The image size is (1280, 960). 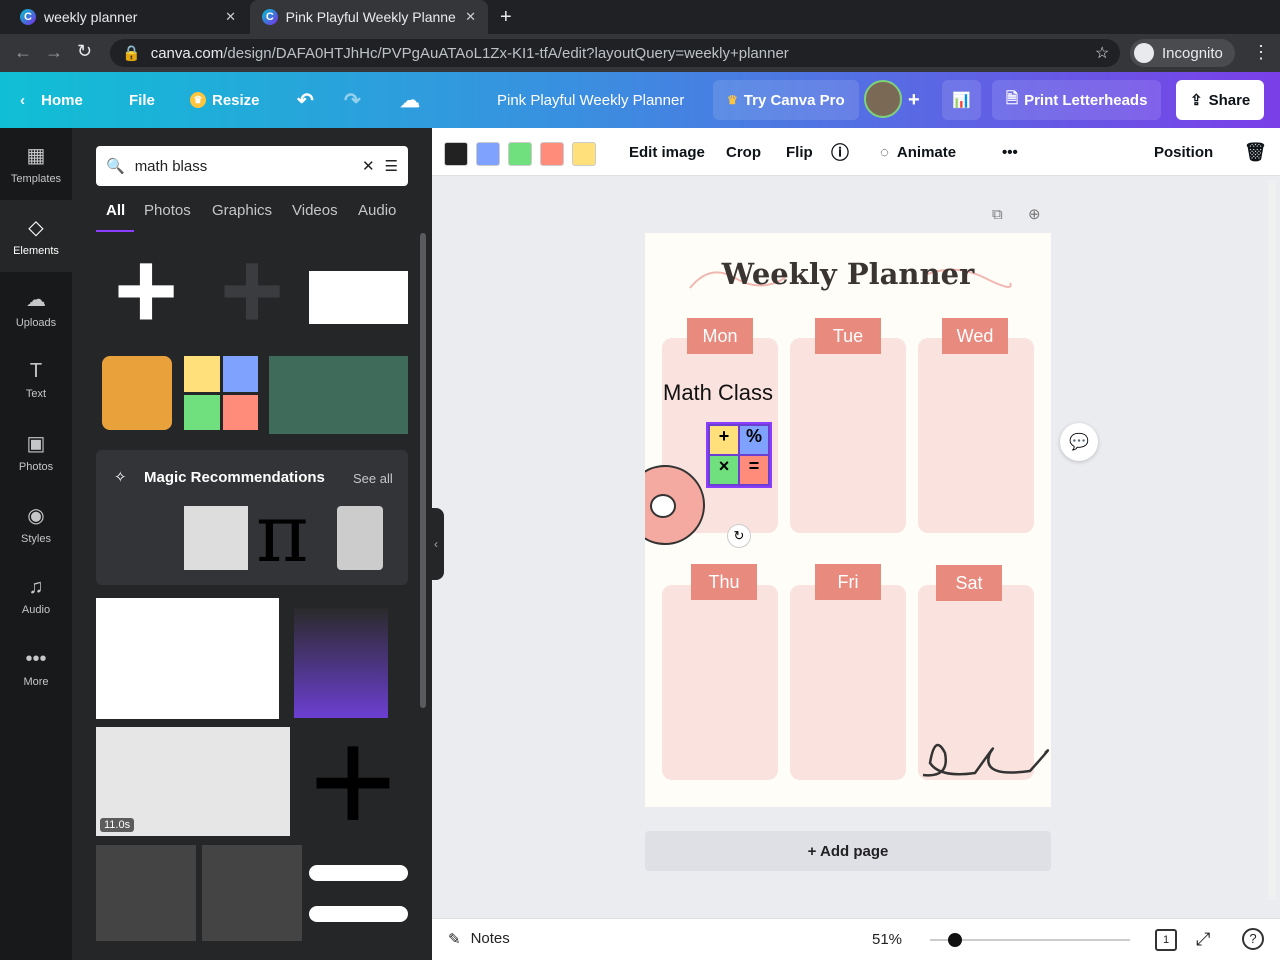 I want to click on forward-icon: →, so click(x=54, y=52).